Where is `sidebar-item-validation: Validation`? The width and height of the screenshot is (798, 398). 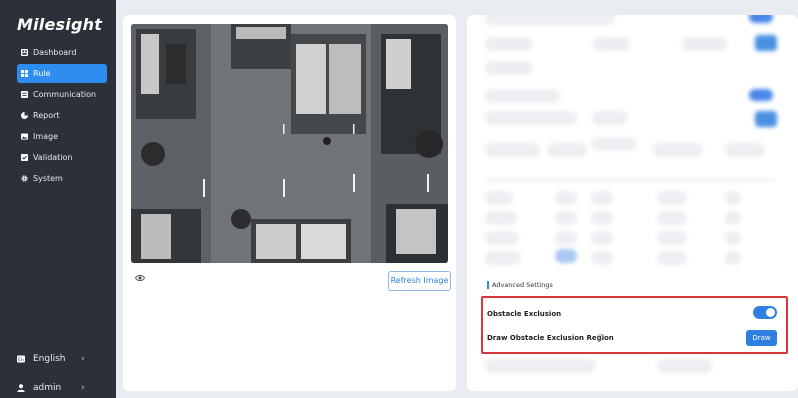
sidebar-item-validation: Validation is located at coordinates (62, 157).